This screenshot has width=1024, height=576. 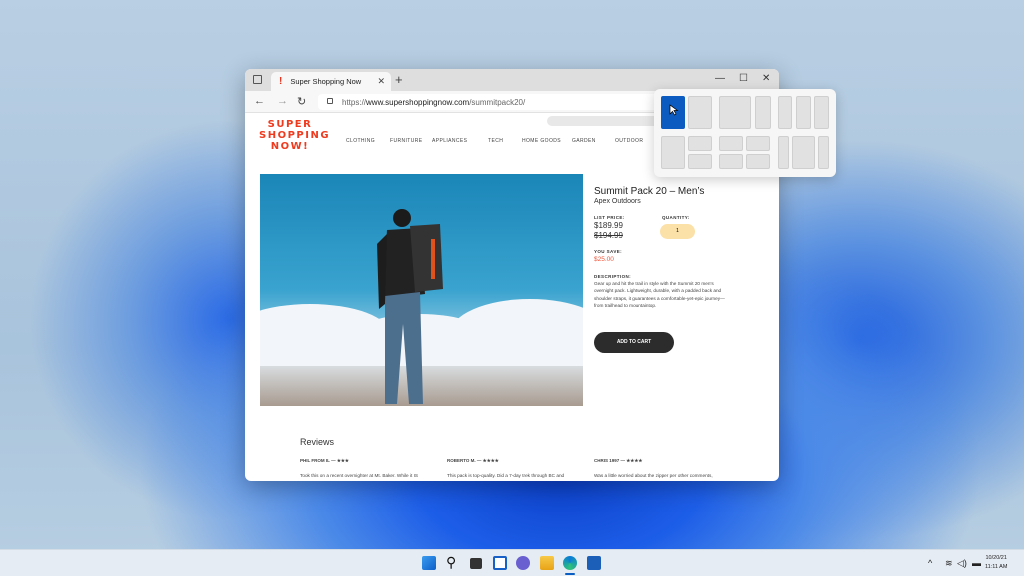 What do you see at coordinates (418, 102) in the screenshot?
I see `url-domain: www.supershoppingnow.com` at bounding box center [418, 102].